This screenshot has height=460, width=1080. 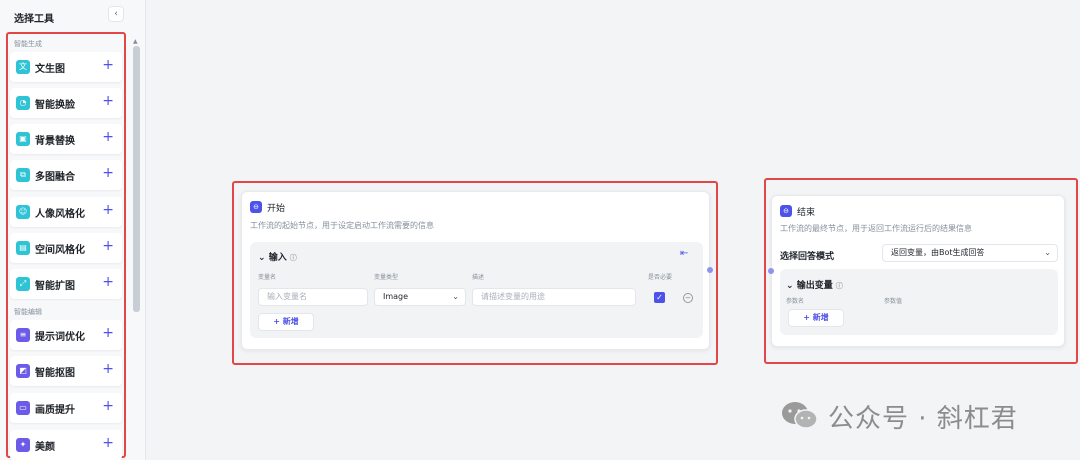 What do you see at coordinates (23, 139) in the screenshot?
I see `background-replace-icon: ▣` at bounding box center [23, 139].